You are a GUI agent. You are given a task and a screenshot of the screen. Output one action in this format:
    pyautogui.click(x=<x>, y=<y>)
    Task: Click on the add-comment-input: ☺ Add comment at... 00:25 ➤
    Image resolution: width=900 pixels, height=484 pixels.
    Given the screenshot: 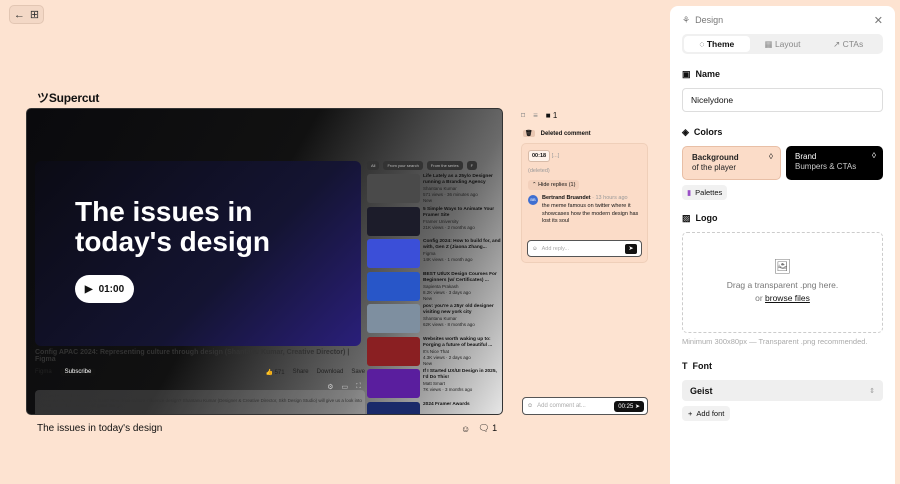 What is the action you would take?
    pyautogui.click(x=585, y=406)
    